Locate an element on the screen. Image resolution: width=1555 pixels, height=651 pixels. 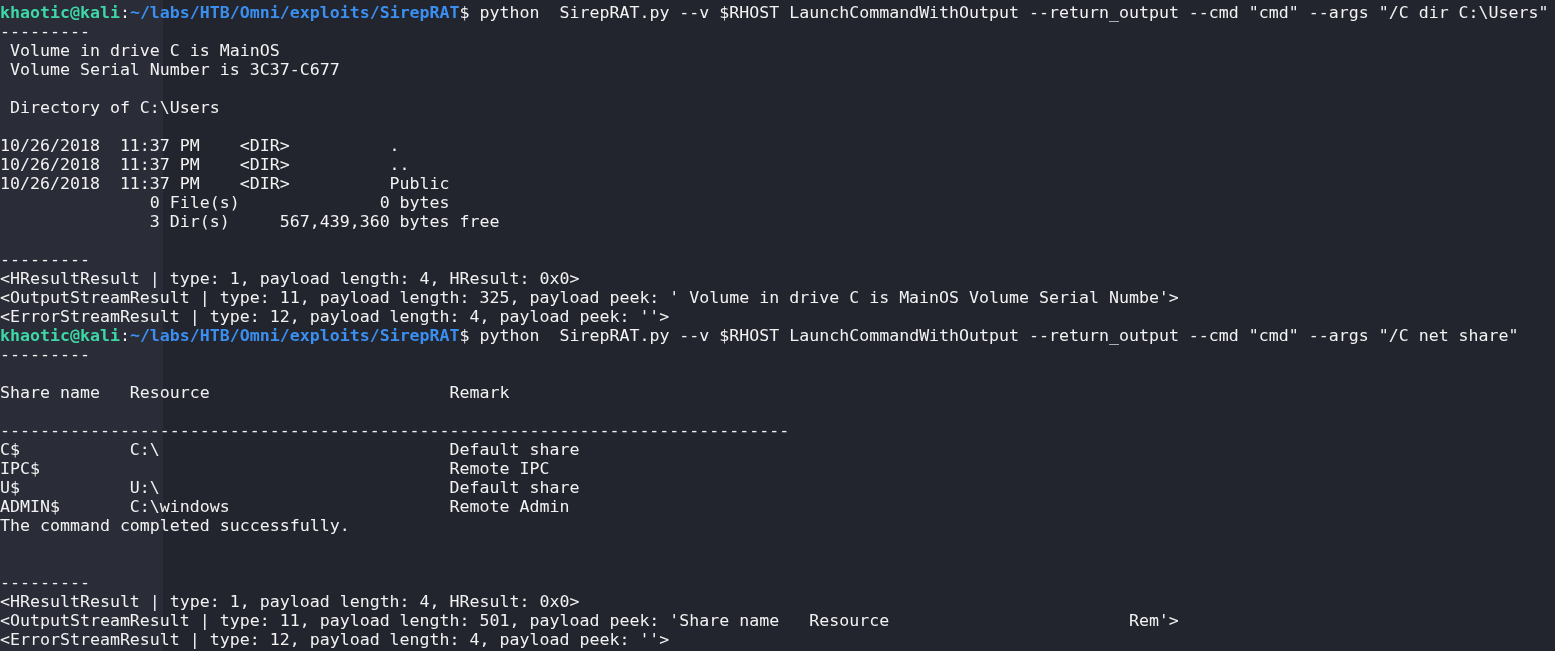
output-line: 10/26/2018 11:37 PM <DIR> Public is located at coordinates (225, 183).